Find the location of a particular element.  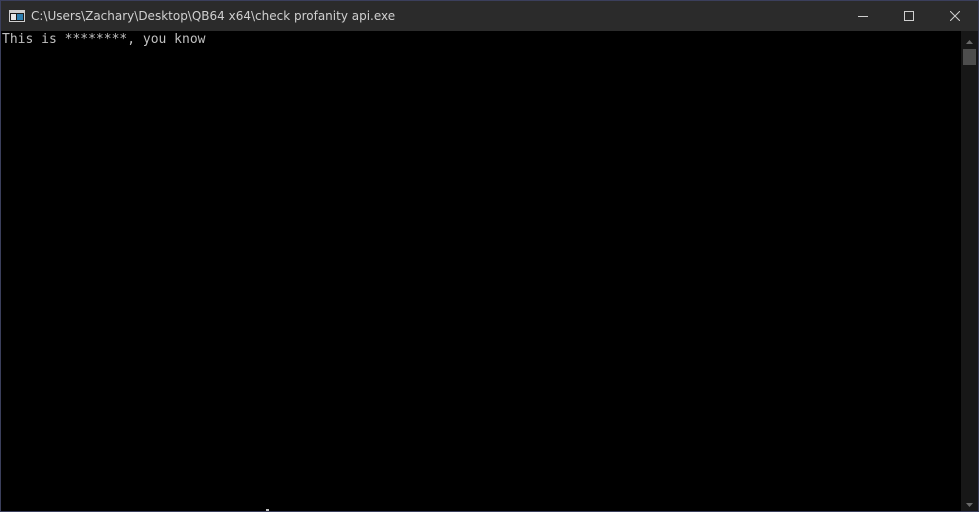

scroll-up-button is located at coordinates (969, 39).